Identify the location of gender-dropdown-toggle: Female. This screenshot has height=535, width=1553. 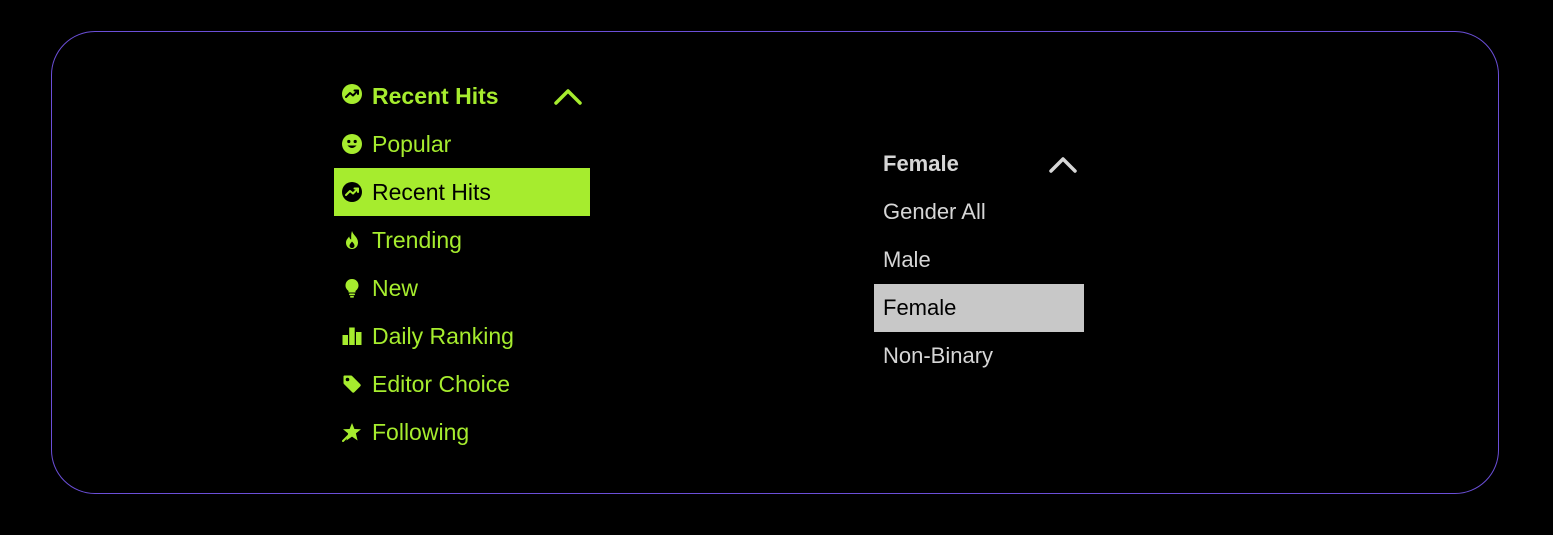
(979, 164).